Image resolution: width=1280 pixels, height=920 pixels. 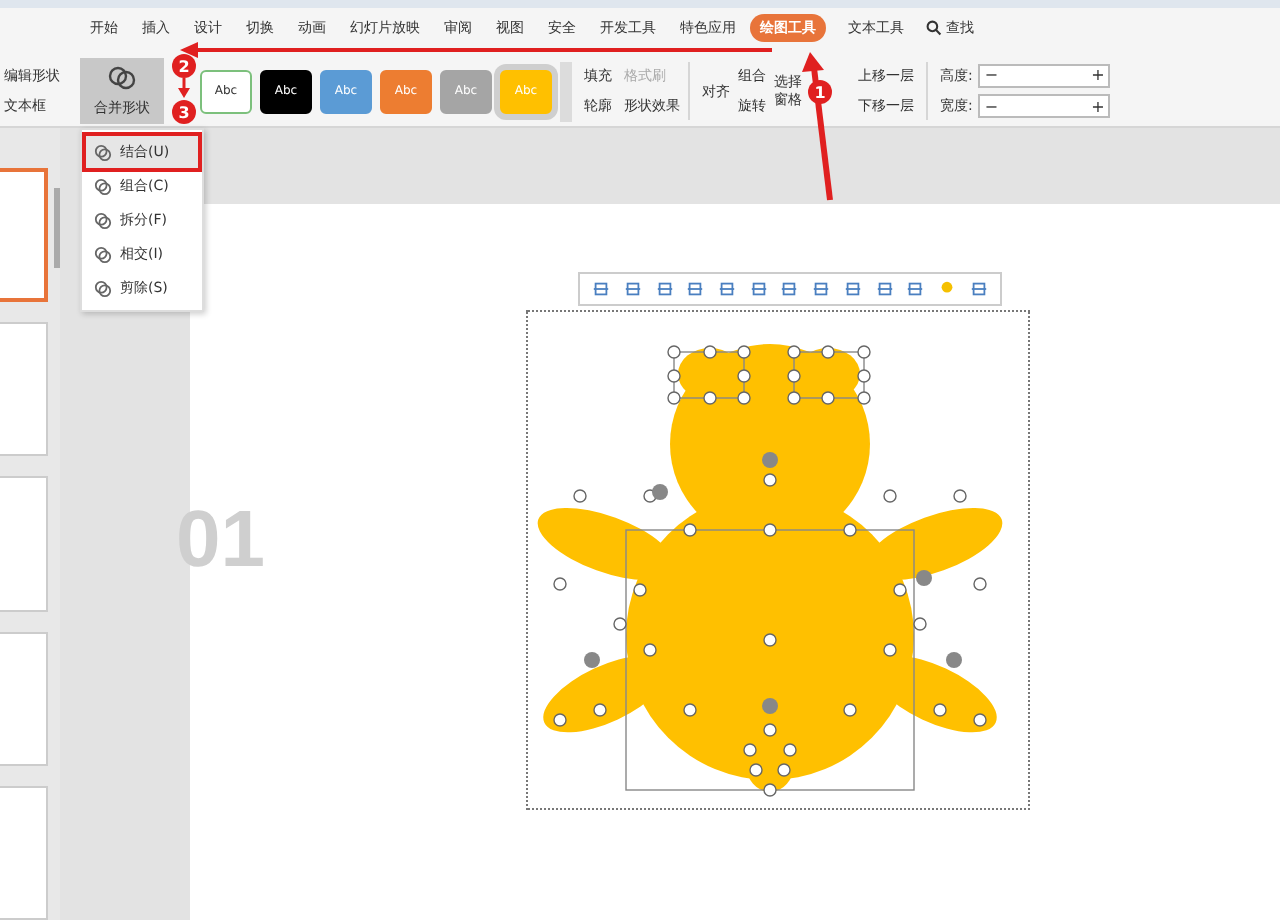 What do you see at coordinates (57, 228) in the screenshot?
I see `scrollbar-thumb` at bounding box center [57, 228].